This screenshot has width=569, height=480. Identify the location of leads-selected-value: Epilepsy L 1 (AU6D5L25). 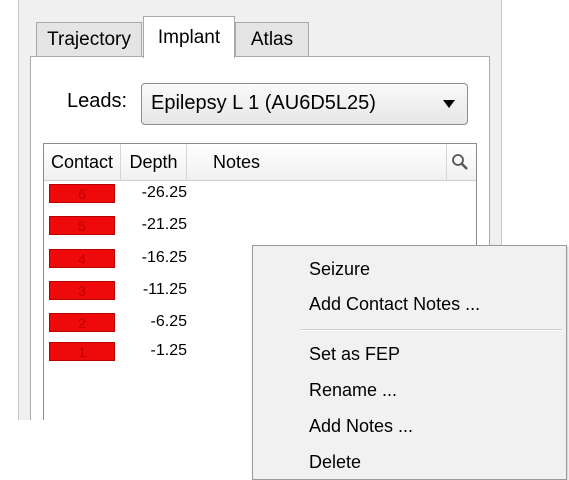
(263, 103).